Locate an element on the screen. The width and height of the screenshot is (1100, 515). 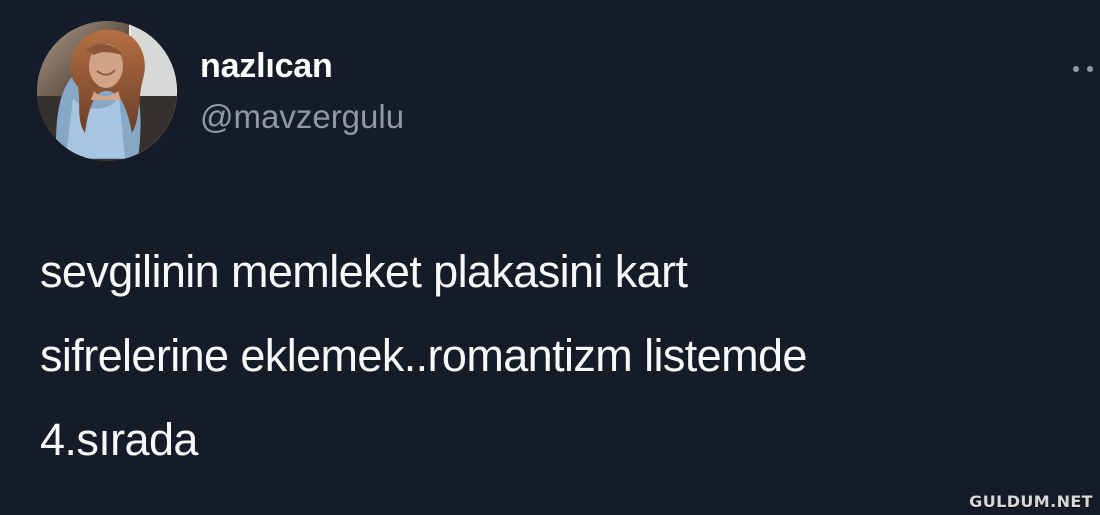
display-name: nazlıcan is located at coordinates (266, 66).